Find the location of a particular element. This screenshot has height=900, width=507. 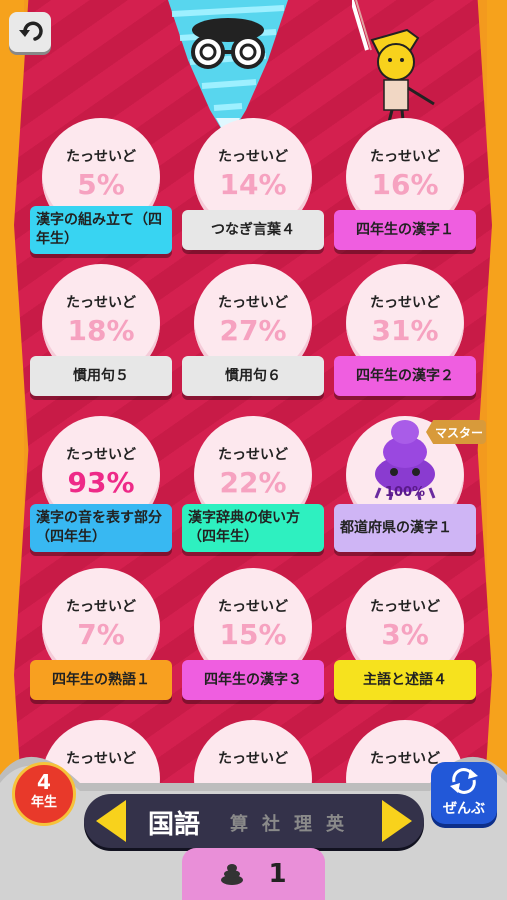

course-title: つなぎ言葉４ is located at coordinates (253, 230).